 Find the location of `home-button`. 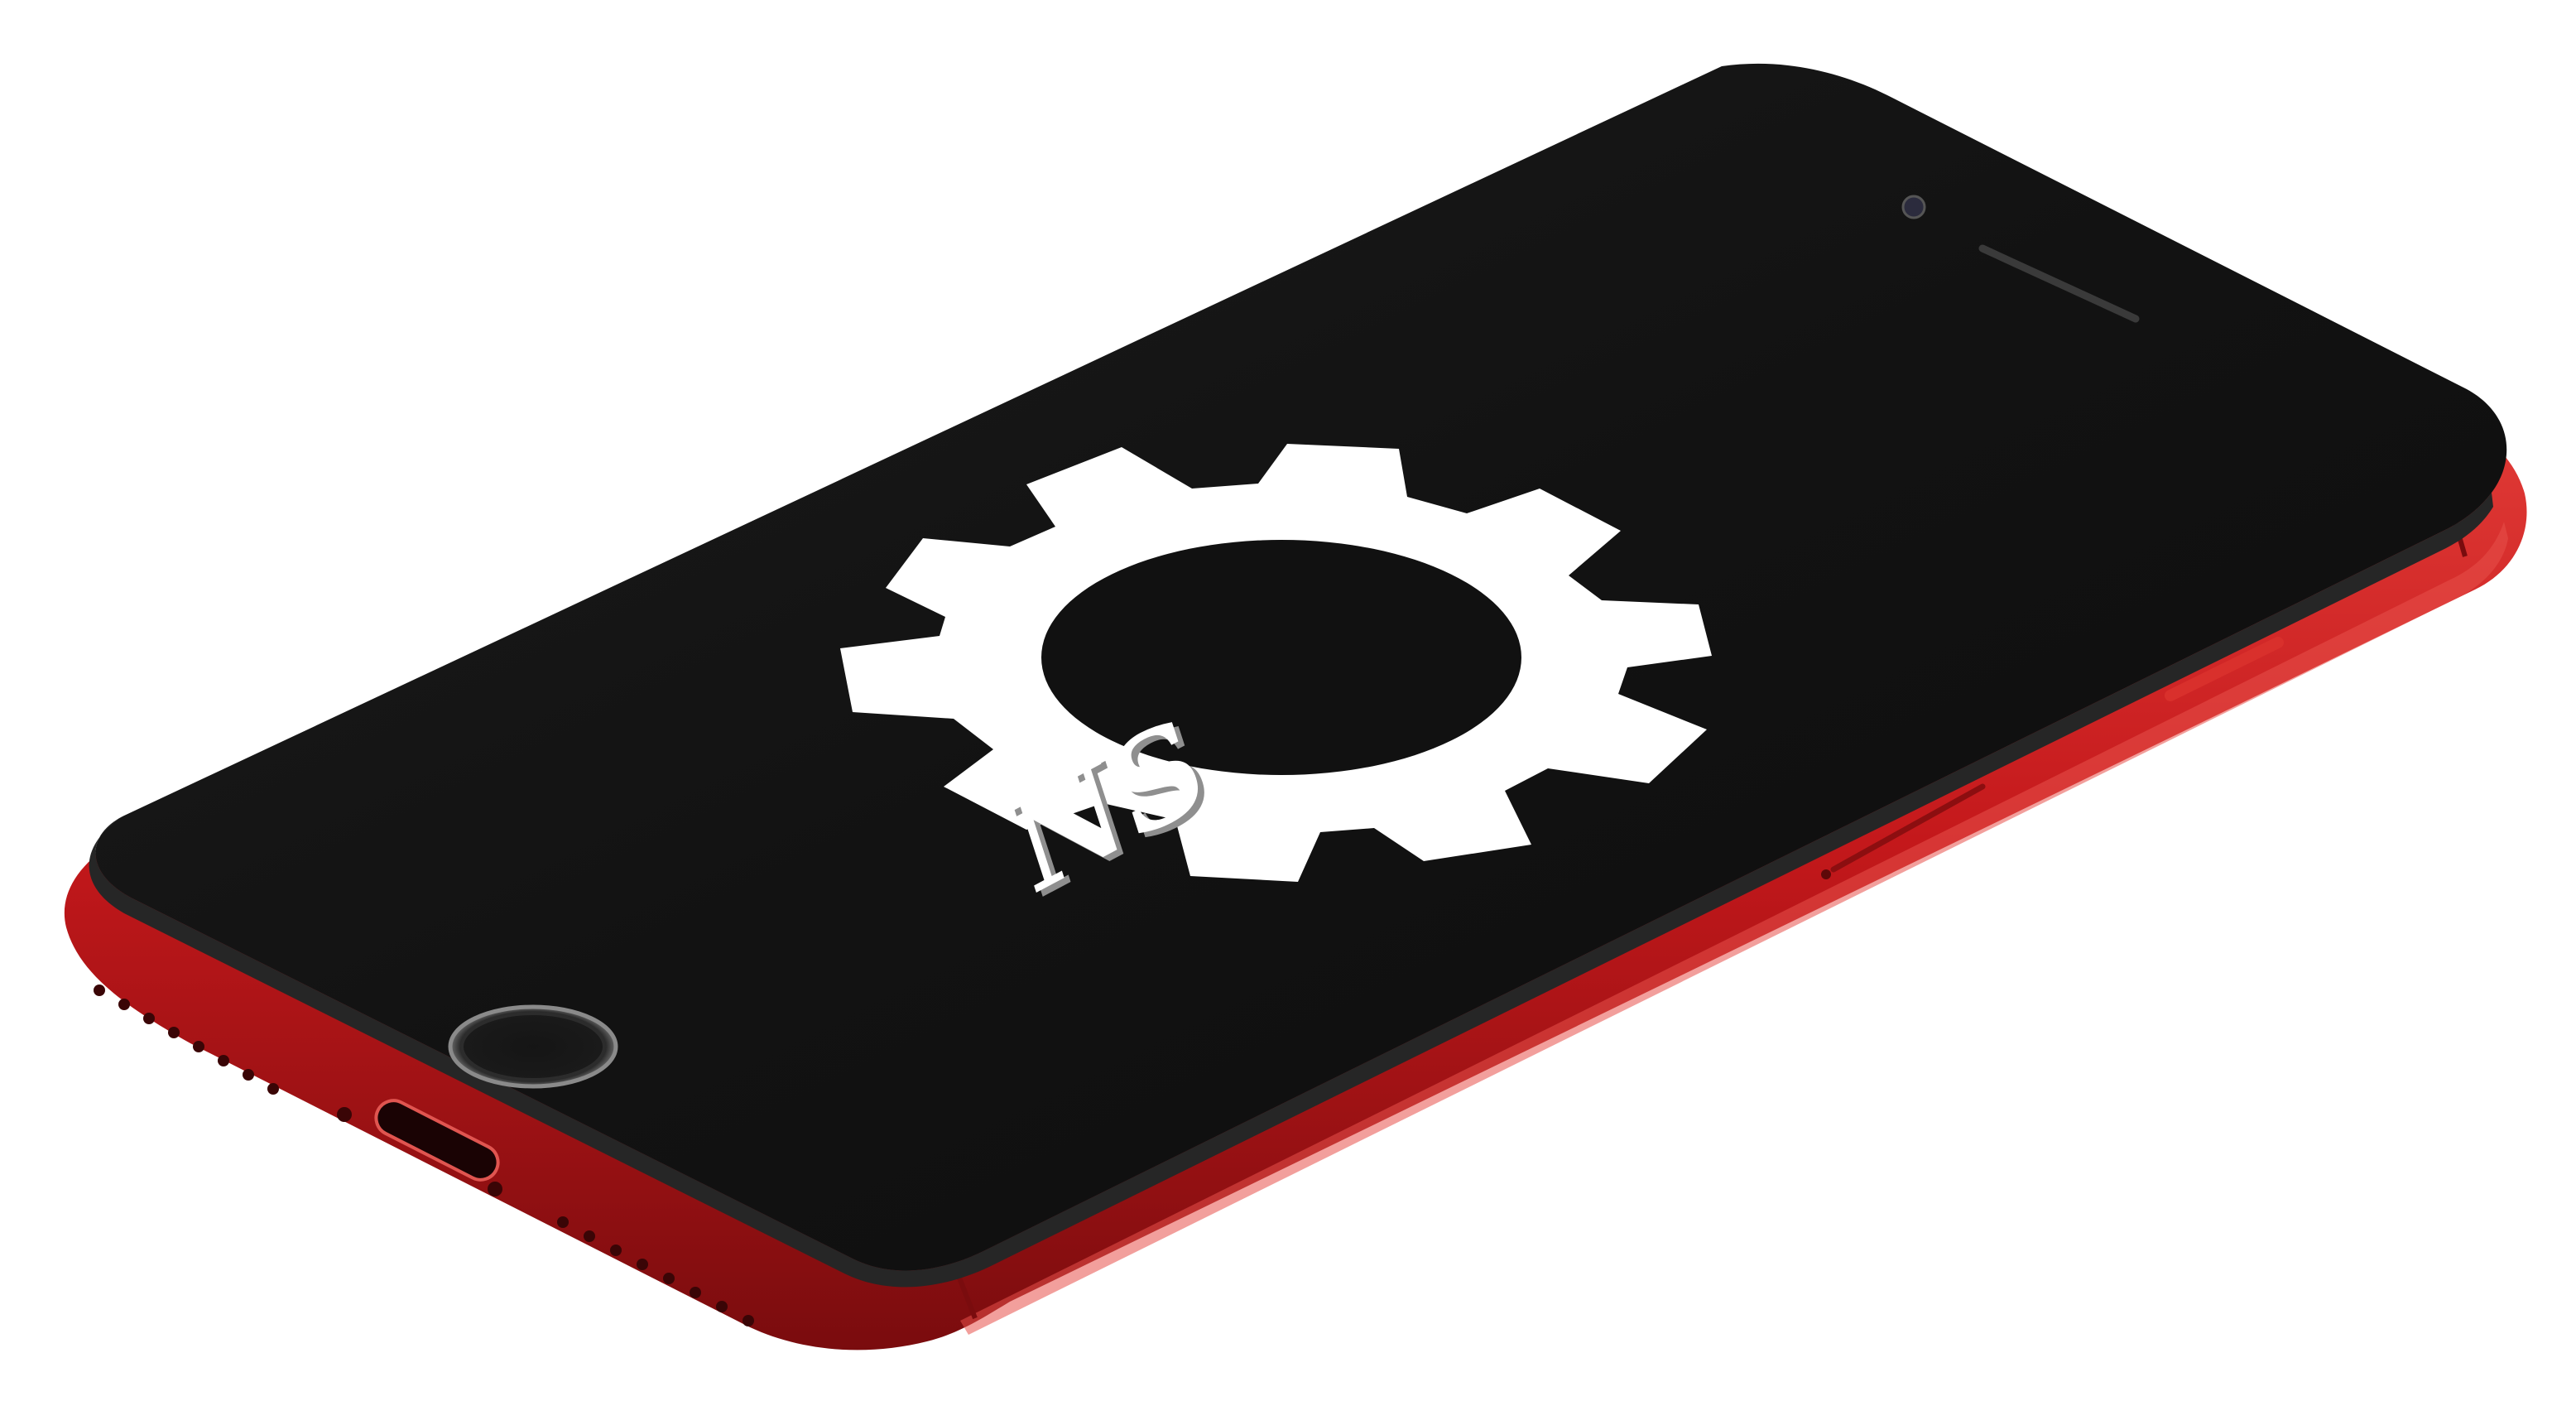

home-button is located at coordinates (533, 1046).